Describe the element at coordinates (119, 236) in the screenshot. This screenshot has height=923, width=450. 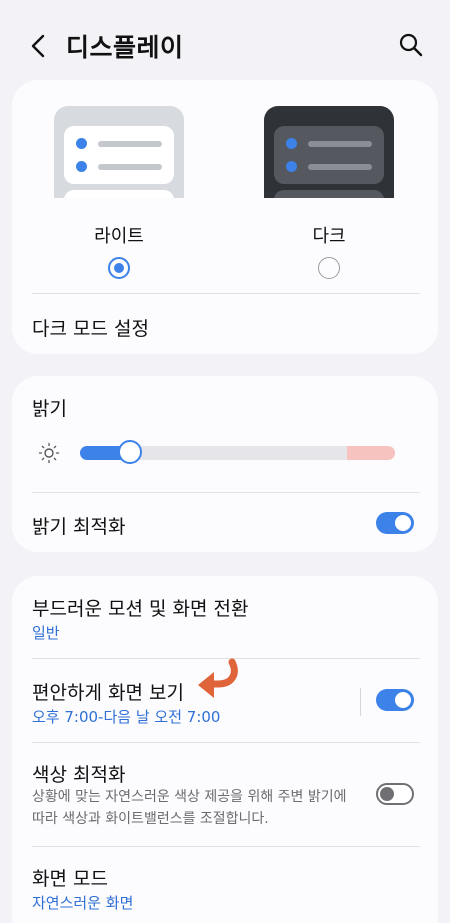
I see `light-theme-label: 라이트` at that location.